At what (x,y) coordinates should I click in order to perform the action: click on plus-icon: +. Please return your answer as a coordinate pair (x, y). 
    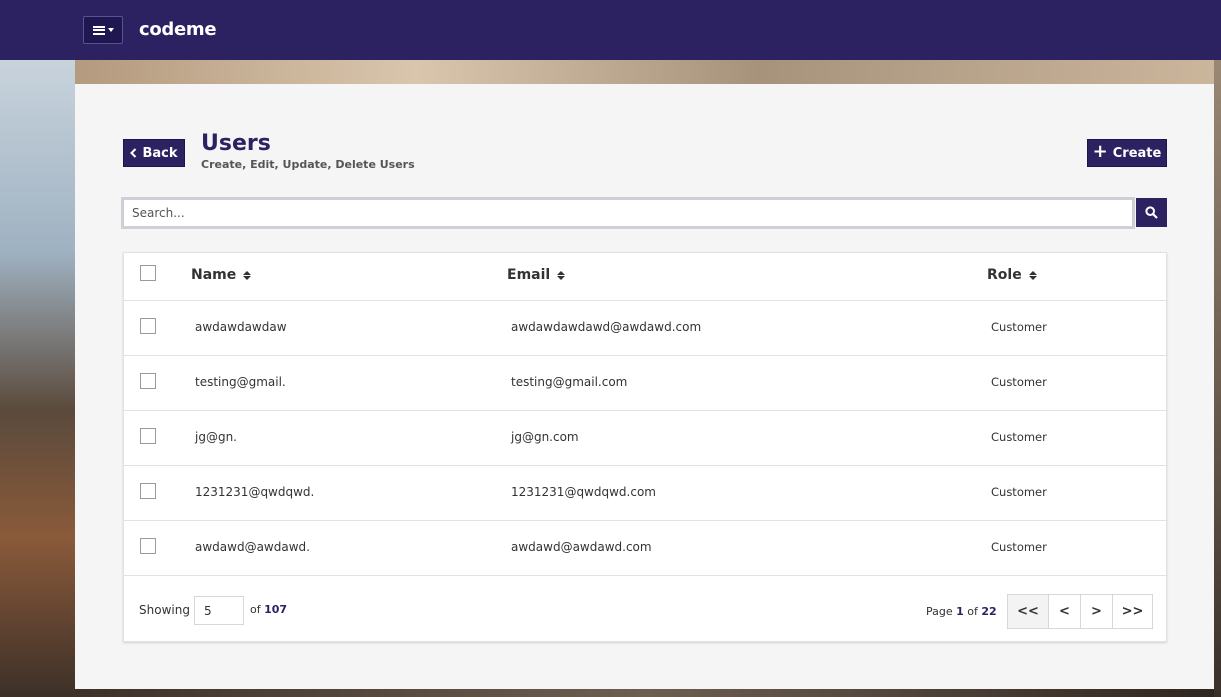
    Looking at the image, I should click on (1100, 151).